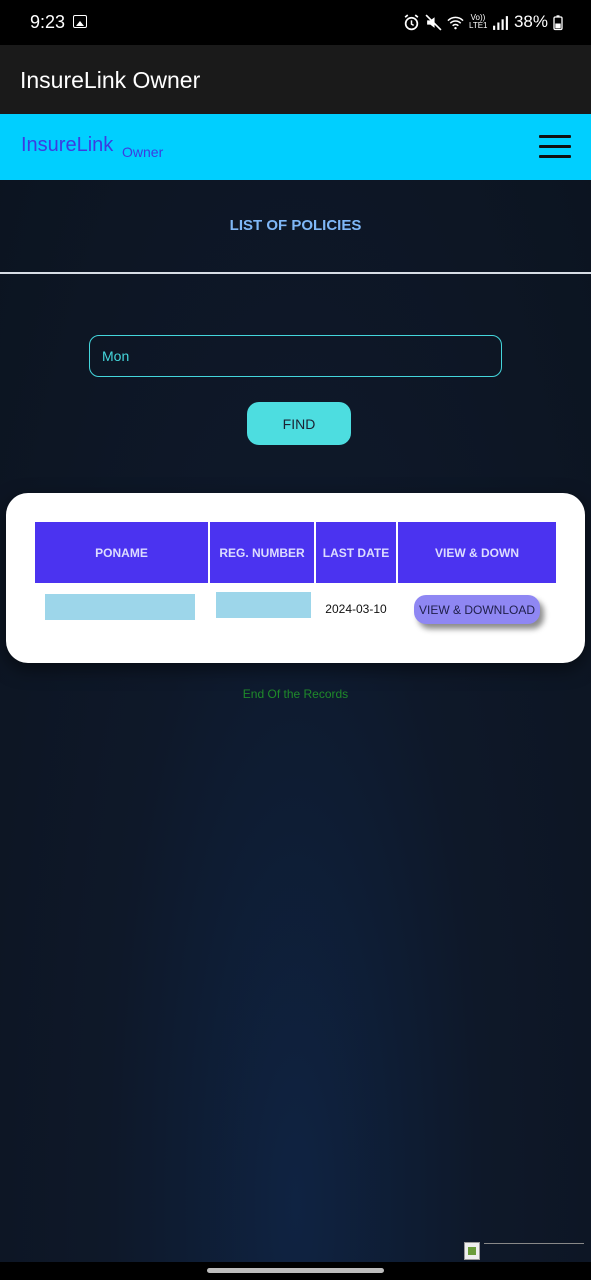  What do you see at coordinates (558, 22) in the screenshot?
I see `battery-icon` at bounding box center [558, 22].